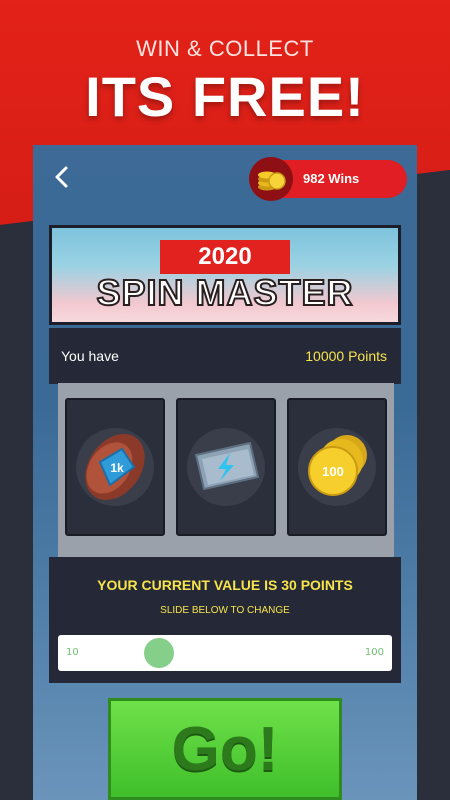  I want to click on banner-year: 2020, so click(225, 257).